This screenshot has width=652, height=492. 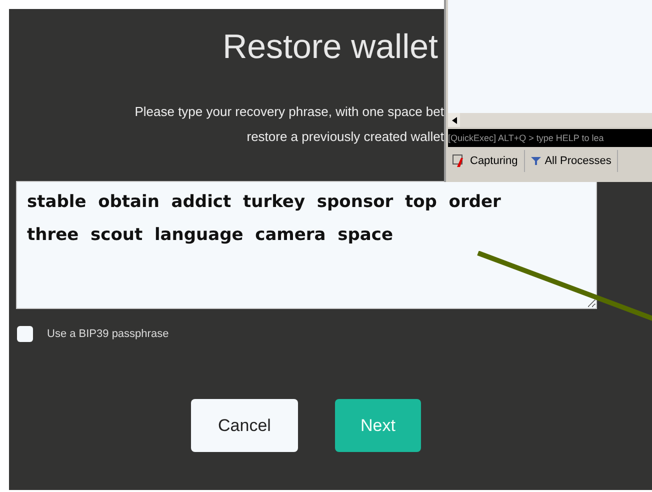 What do you see at coordinates (25, 334) in the screenshot?
I see `passphrase-checkbox` at bounding box center [25, 334].